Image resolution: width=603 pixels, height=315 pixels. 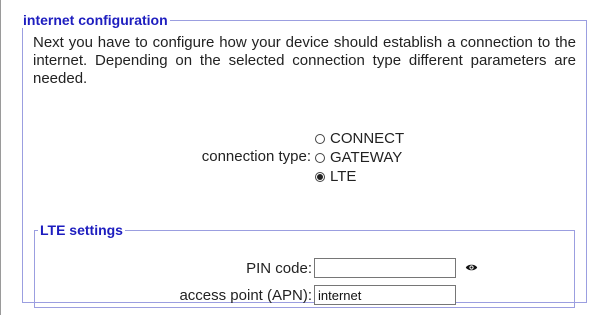 I want to click on internet-configuration-legend: internet configuration, so click(x=95, y=20).